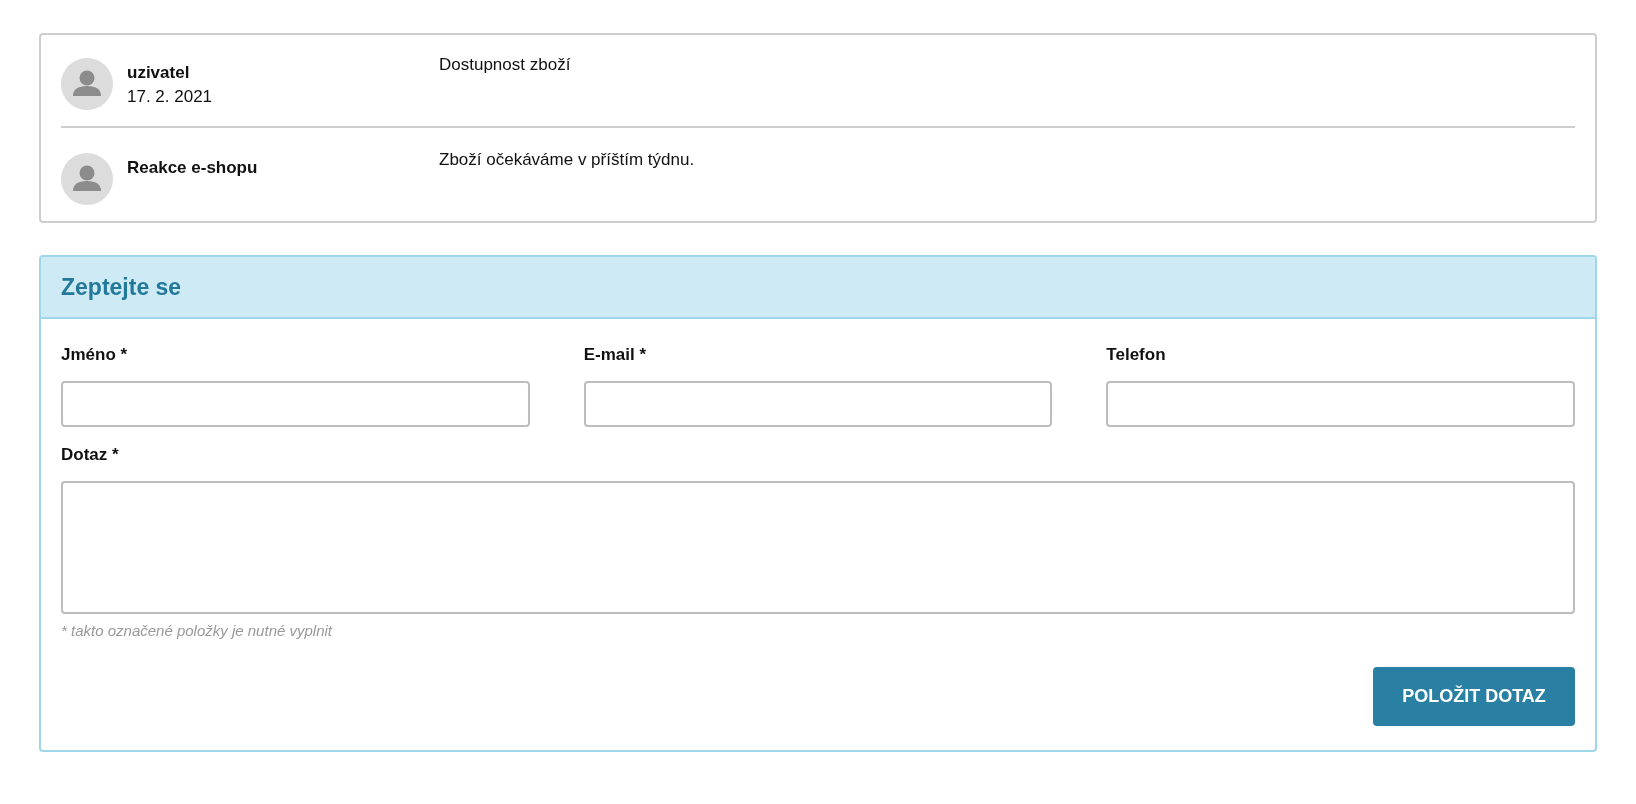 The width and height of the screenshot is (1636, 804). What do you see at coordinates (1136, 355) in the screenshot?
I see `field-label: Telefon` at bounding box center [1136, 355].